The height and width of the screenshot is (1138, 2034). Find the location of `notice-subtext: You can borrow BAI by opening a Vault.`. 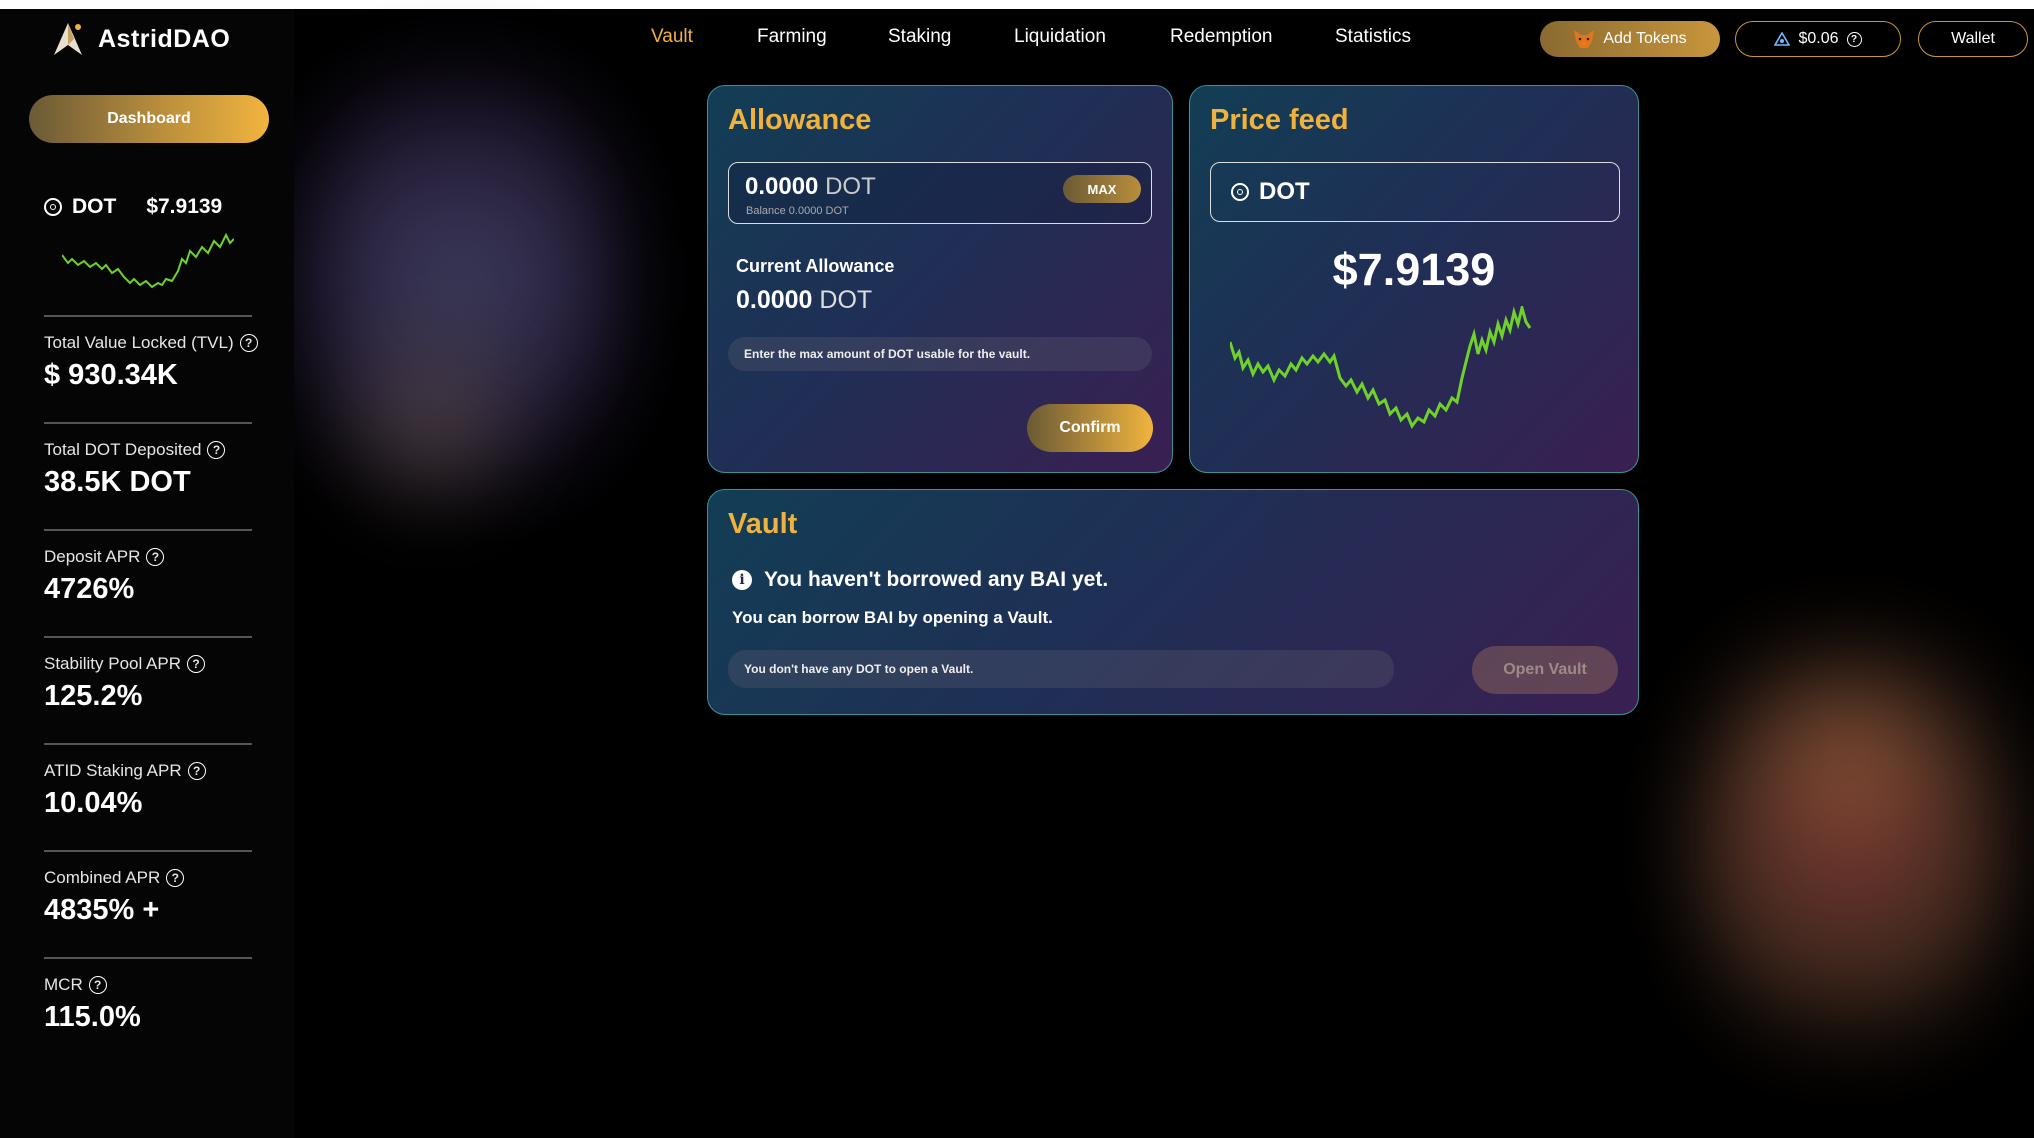

notice-subtext: You can borrow BAI by opening a Vault. is located at coordinates (892, 617).